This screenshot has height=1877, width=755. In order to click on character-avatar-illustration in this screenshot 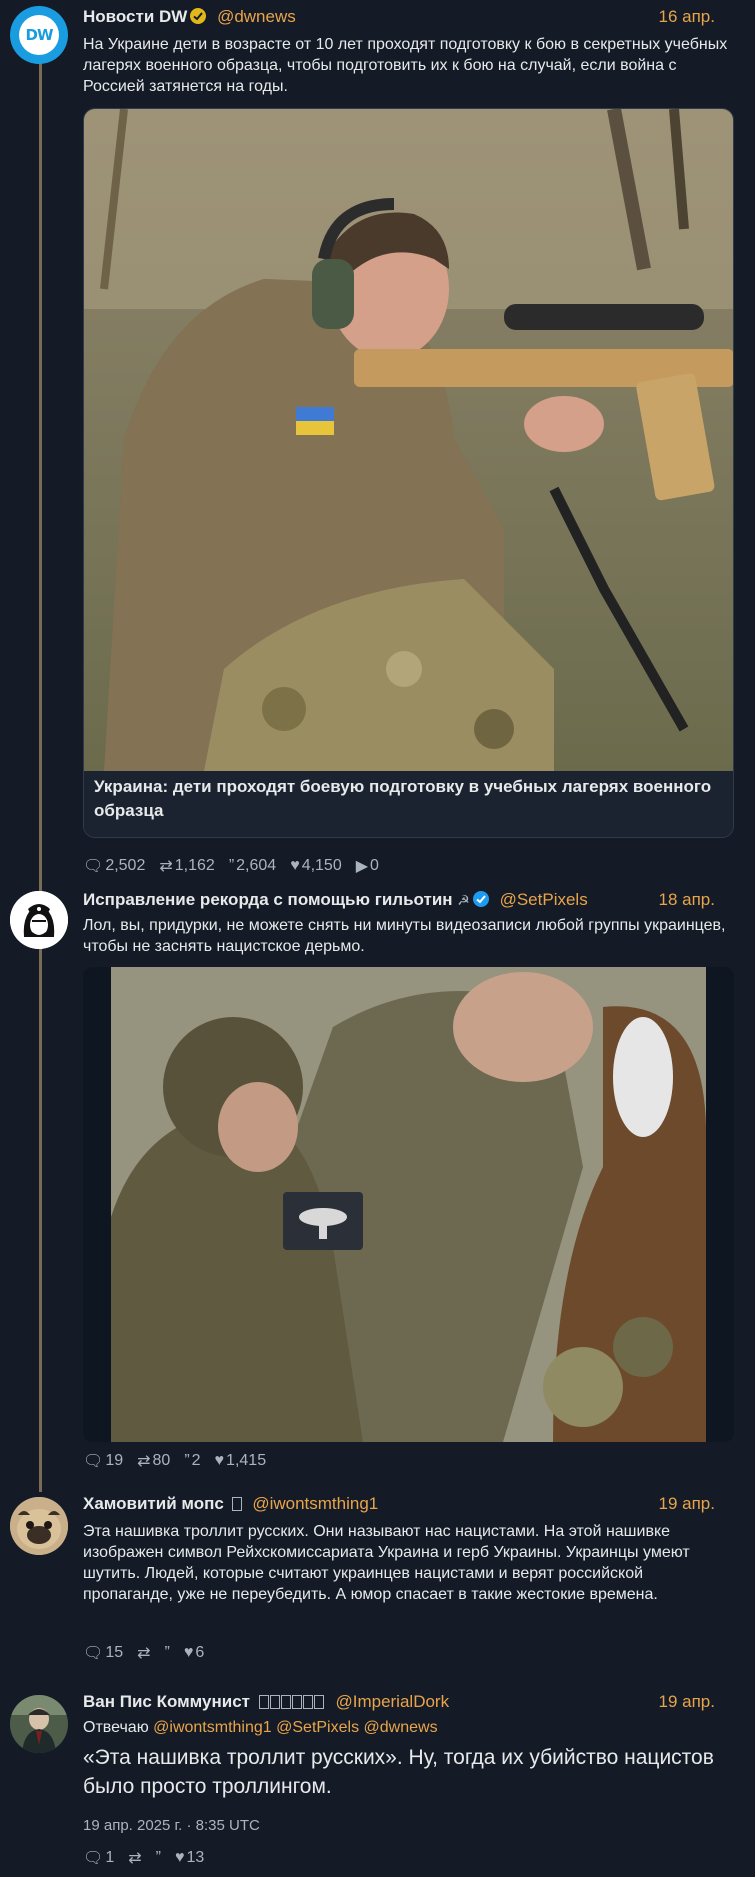, I will do `click(39, 1724)`.